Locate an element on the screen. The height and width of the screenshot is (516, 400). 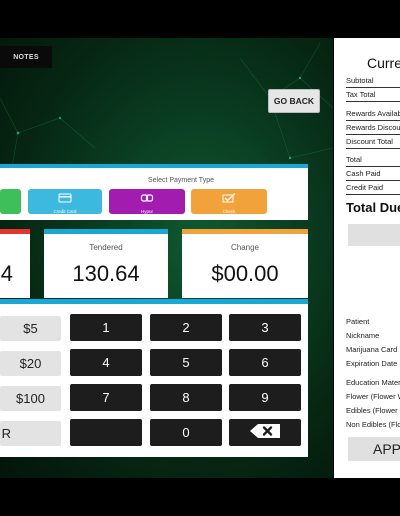
payment-type-hypur: Hypur is located at coordinates (147, 201).